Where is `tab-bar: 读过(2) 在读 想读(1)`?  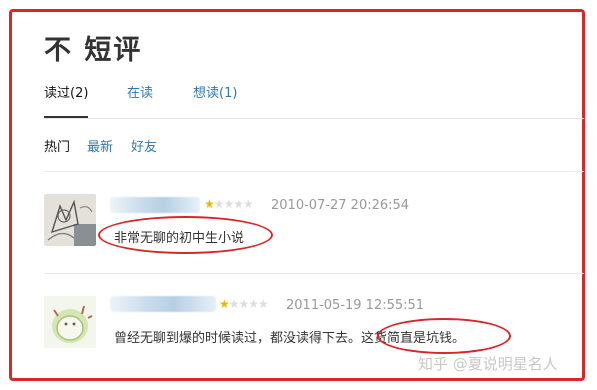 tab-bar: 读过(2) 在读 想读(1) is located at coordinates (314, 101).